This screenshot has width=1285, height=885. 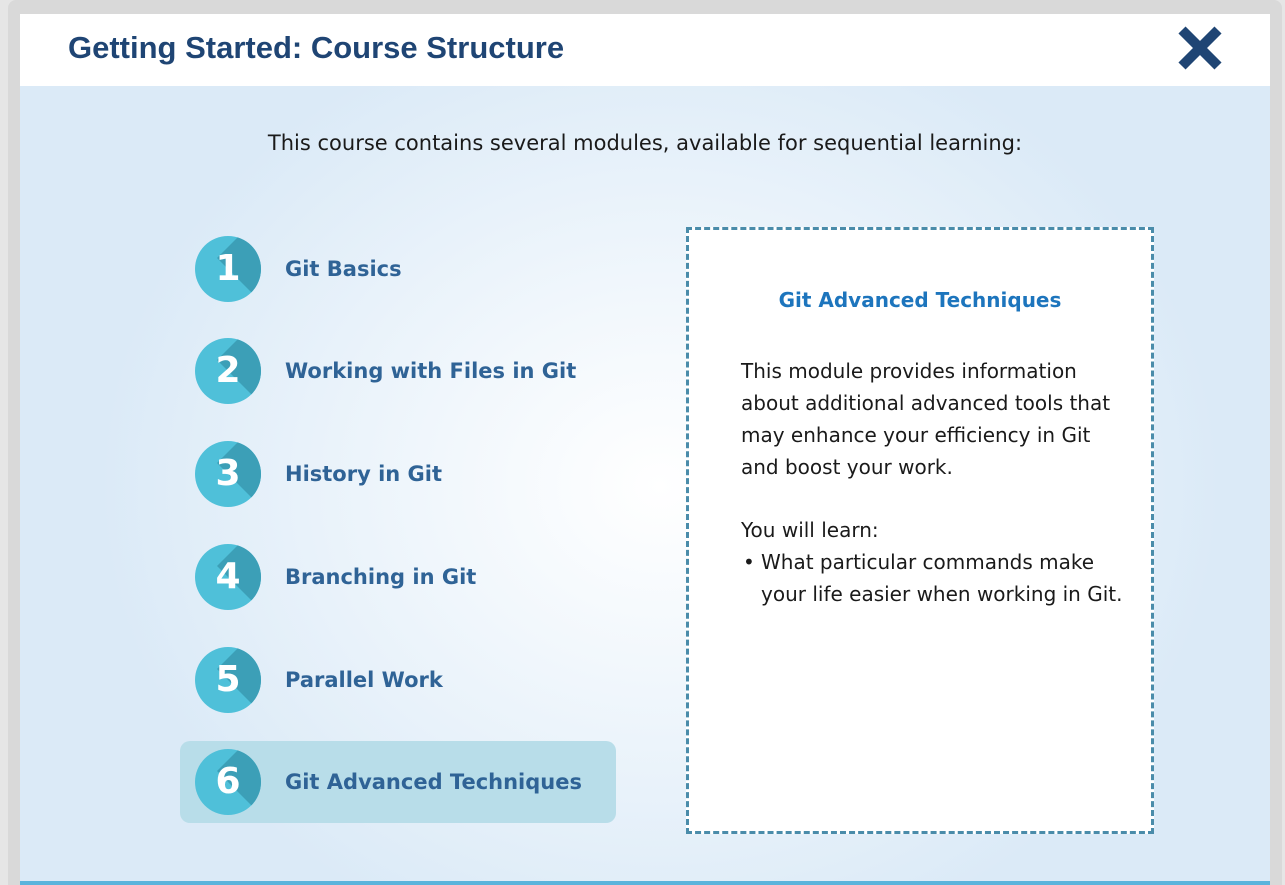 I want to click on module-label: Branching in Git, so click(x=381, y=577).